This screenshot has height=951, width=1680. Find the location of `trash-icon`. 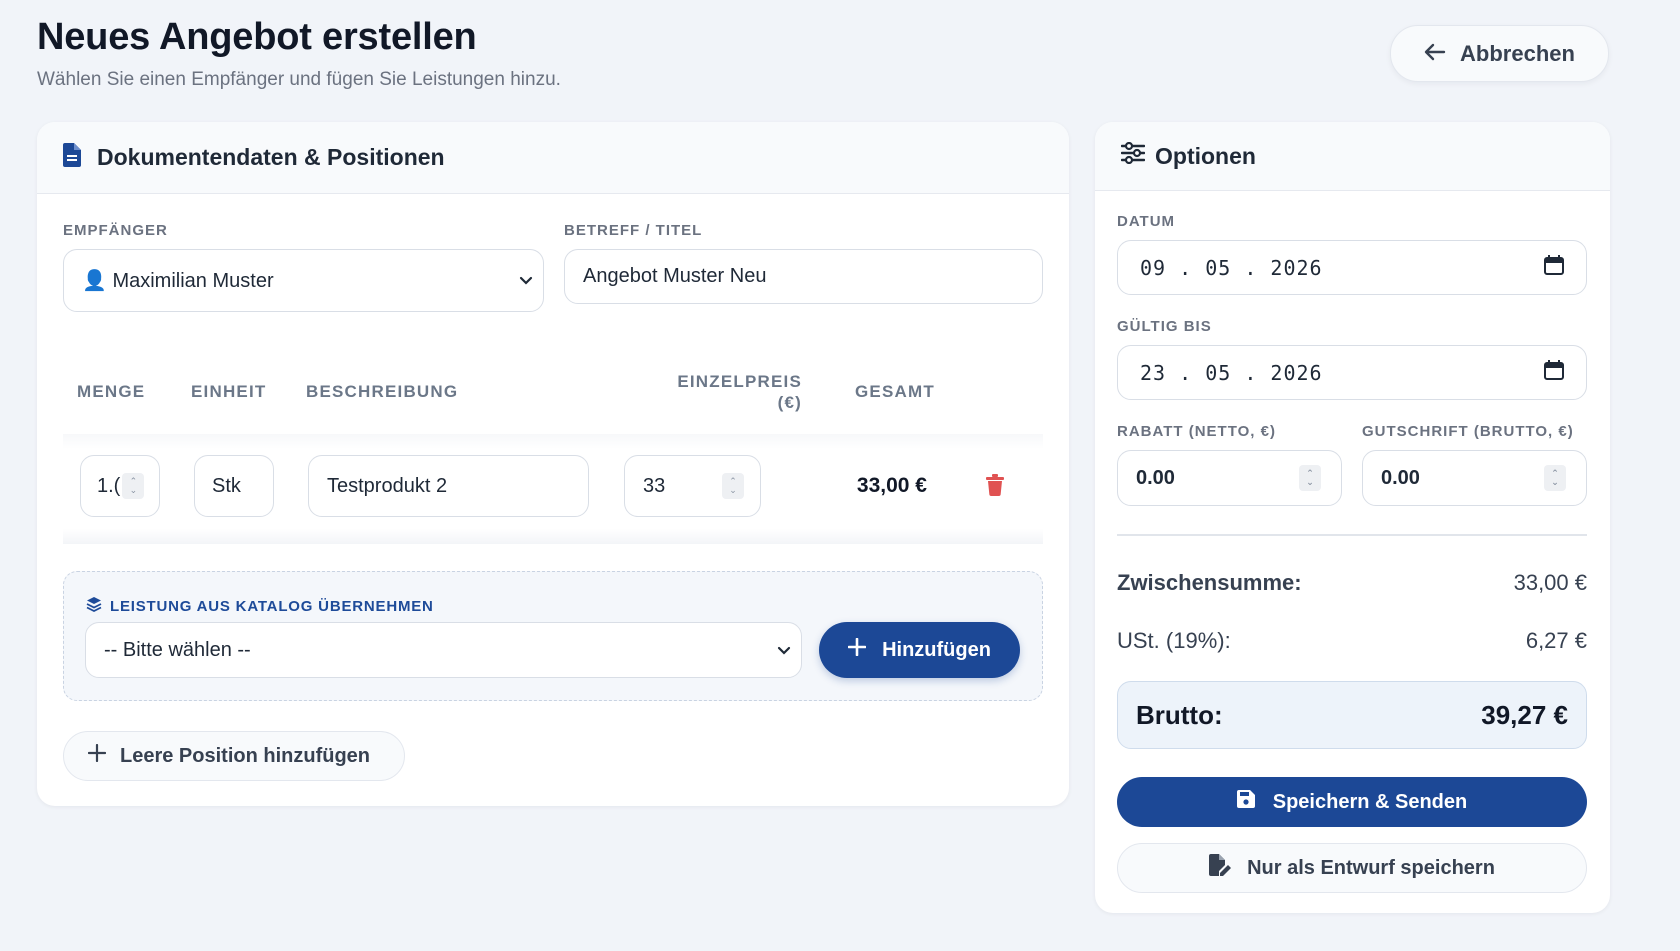

trash-icon is located at coordinates (995, 487).